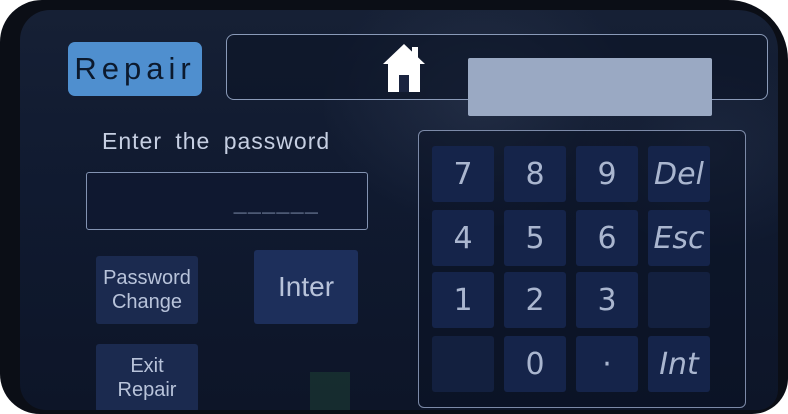  I want to click on decimal-point-key: ·, so click(607, 364).